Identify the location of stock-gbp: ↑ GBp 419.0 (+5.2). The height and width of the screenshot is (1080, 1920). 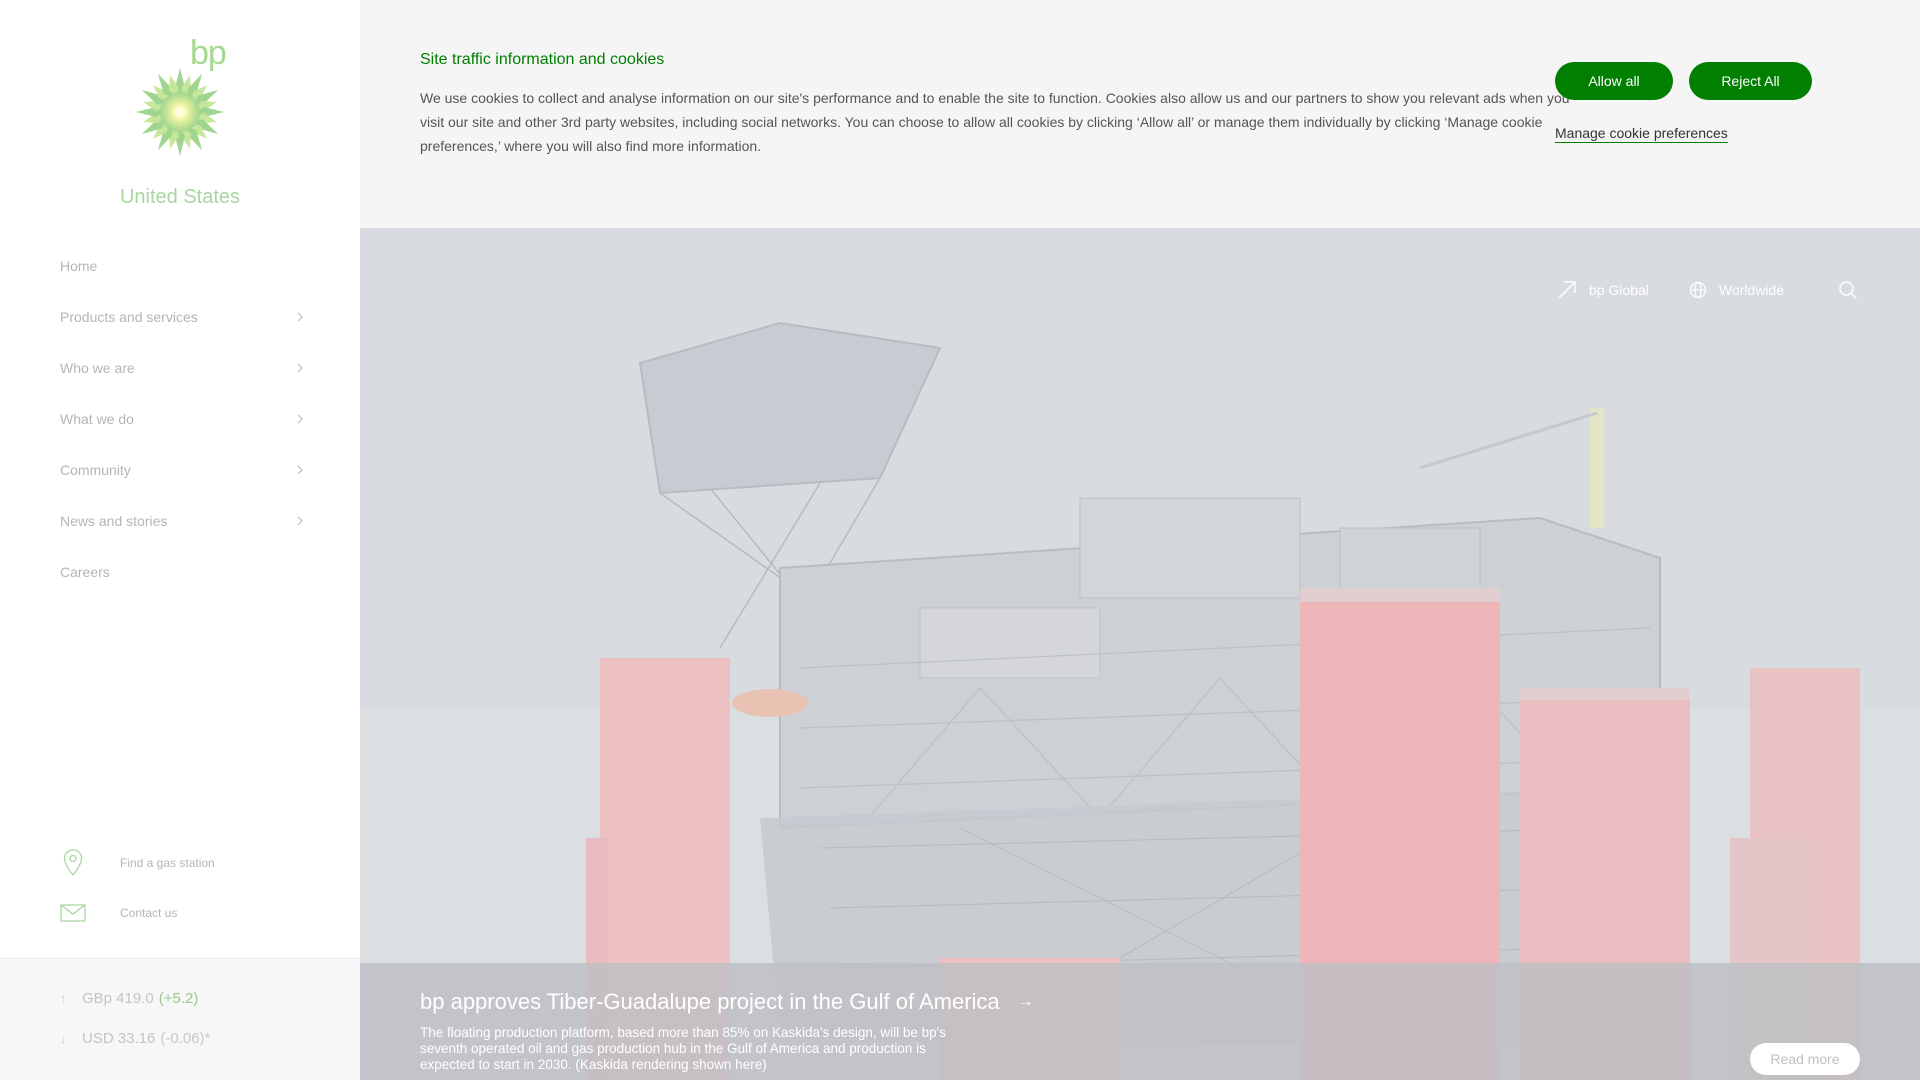
(129, 998).